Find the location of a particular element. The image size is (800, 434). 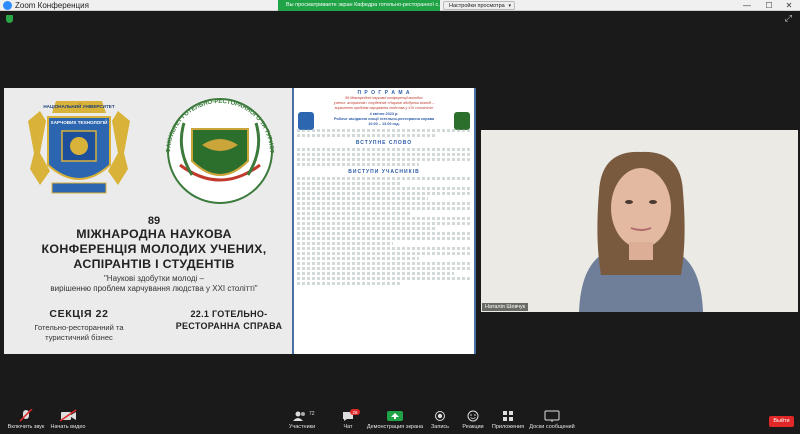

start-video-button: Начать видео is located at coordinates (68, 420).